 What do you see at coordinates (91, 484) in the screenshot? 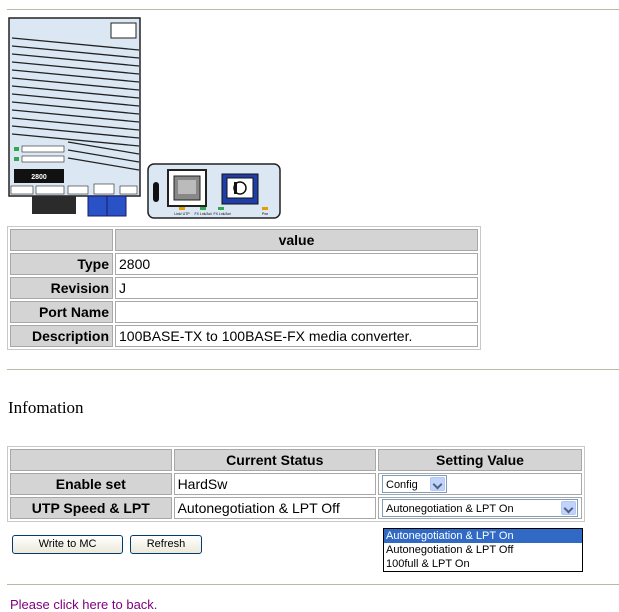
I see `row-label-enable-set: Enable set` at bounding box center [91, 484].